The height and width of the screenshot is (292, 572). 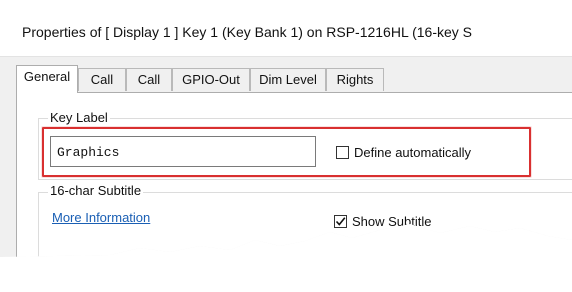 What do you see at coordinates (183, 151) in the screenshot?
I see `key-label-input: Graphics` at bounding box center [183, 151].